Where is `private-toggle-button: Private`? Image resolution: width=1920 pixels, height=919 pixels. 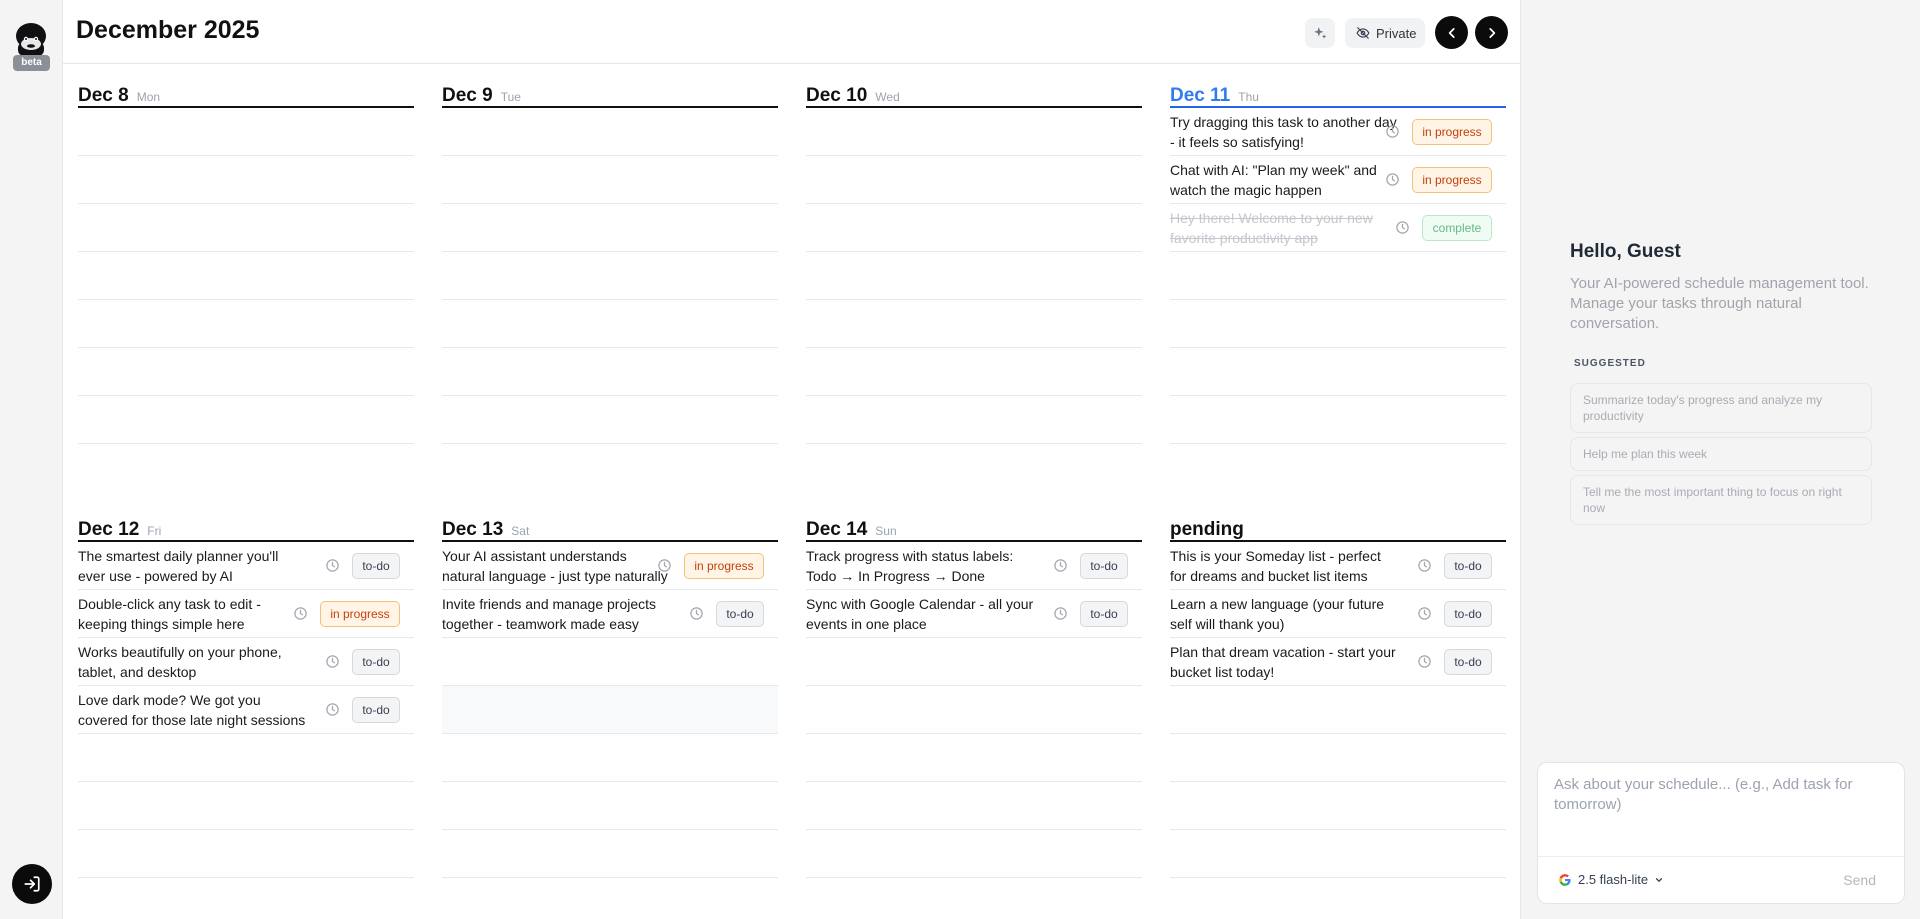
private-toggle-button: Private is located at coordinates (1385, 33).